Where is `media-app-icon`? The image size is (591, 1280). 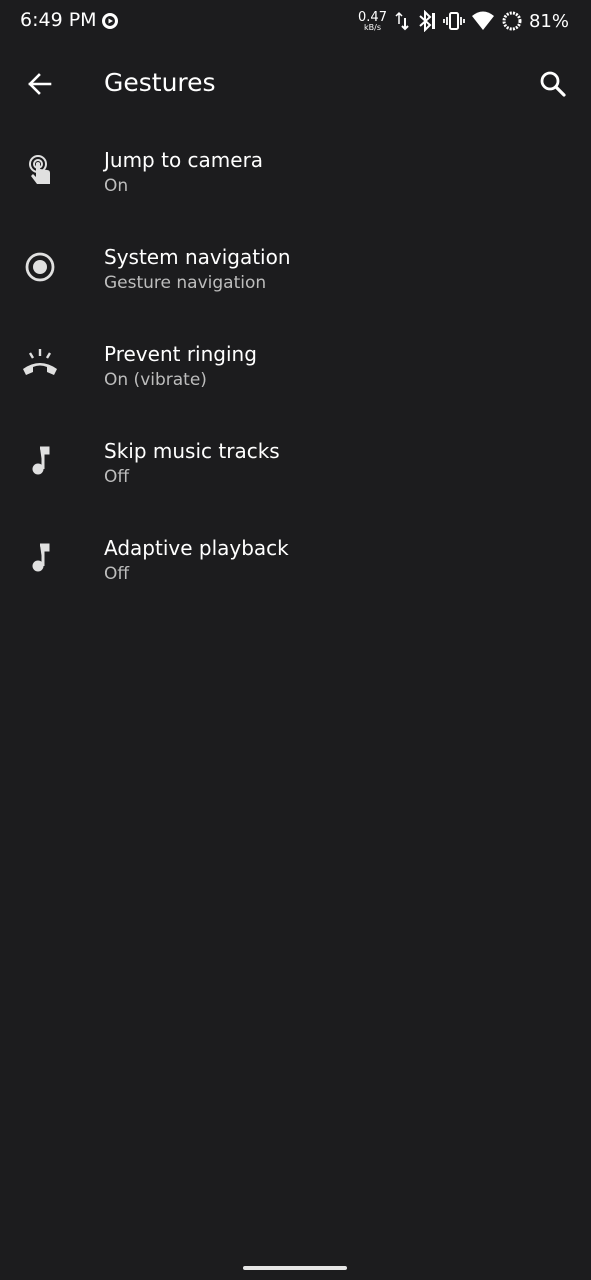 media-app-icon is located at coordinates (110, 21).